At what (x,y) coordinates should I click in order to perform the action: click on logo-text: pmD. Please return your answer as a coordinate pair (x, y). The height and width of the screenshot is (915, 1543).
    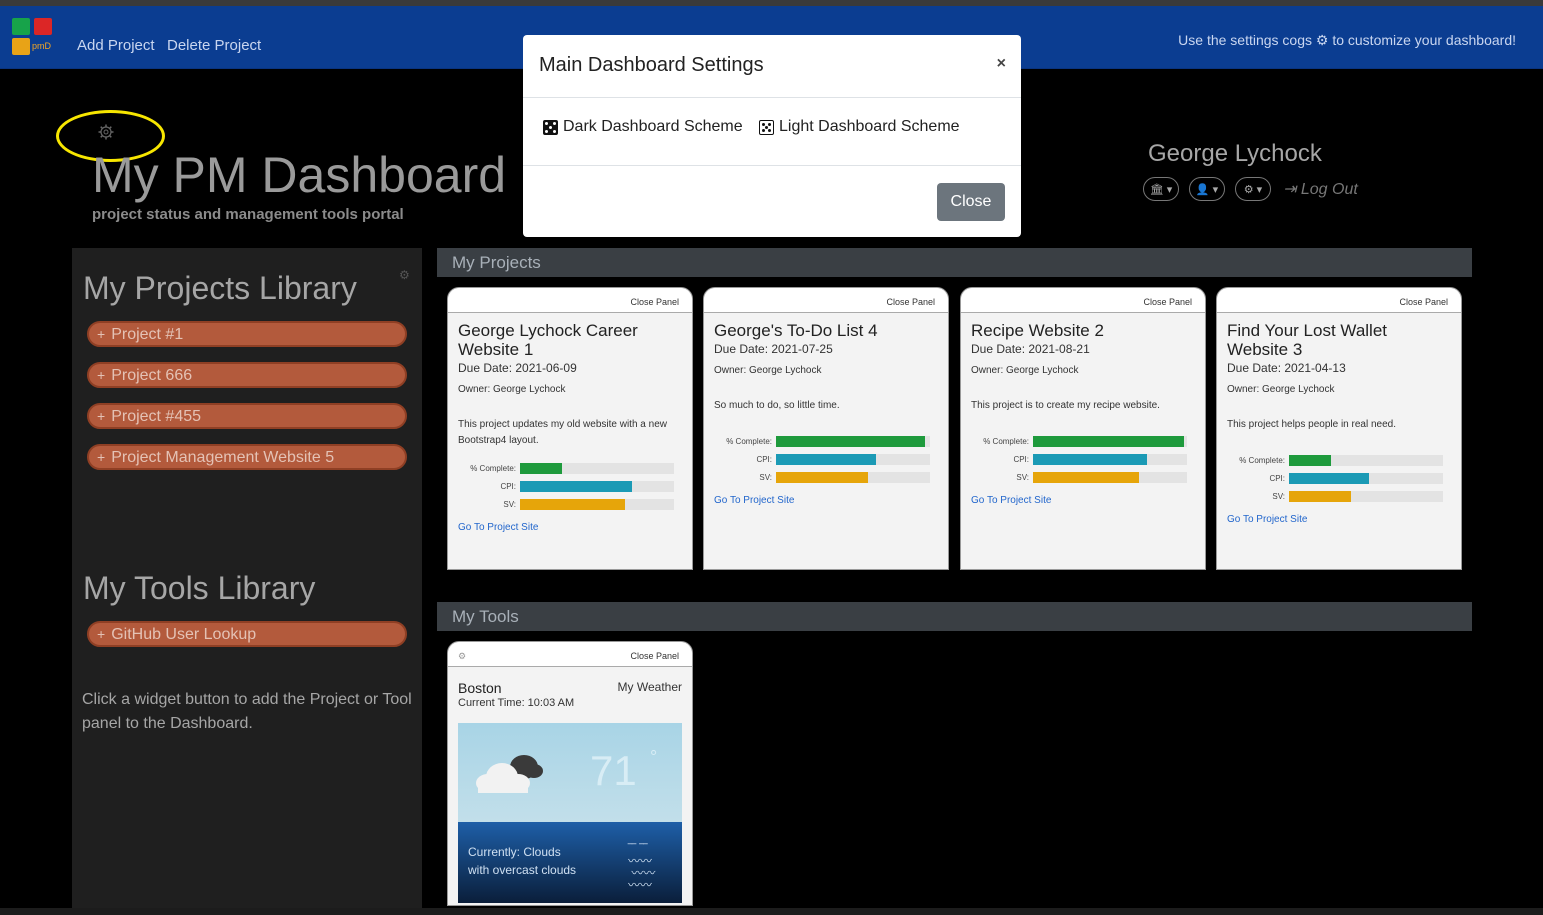
    Looking at the image, I should click on (42, 46).